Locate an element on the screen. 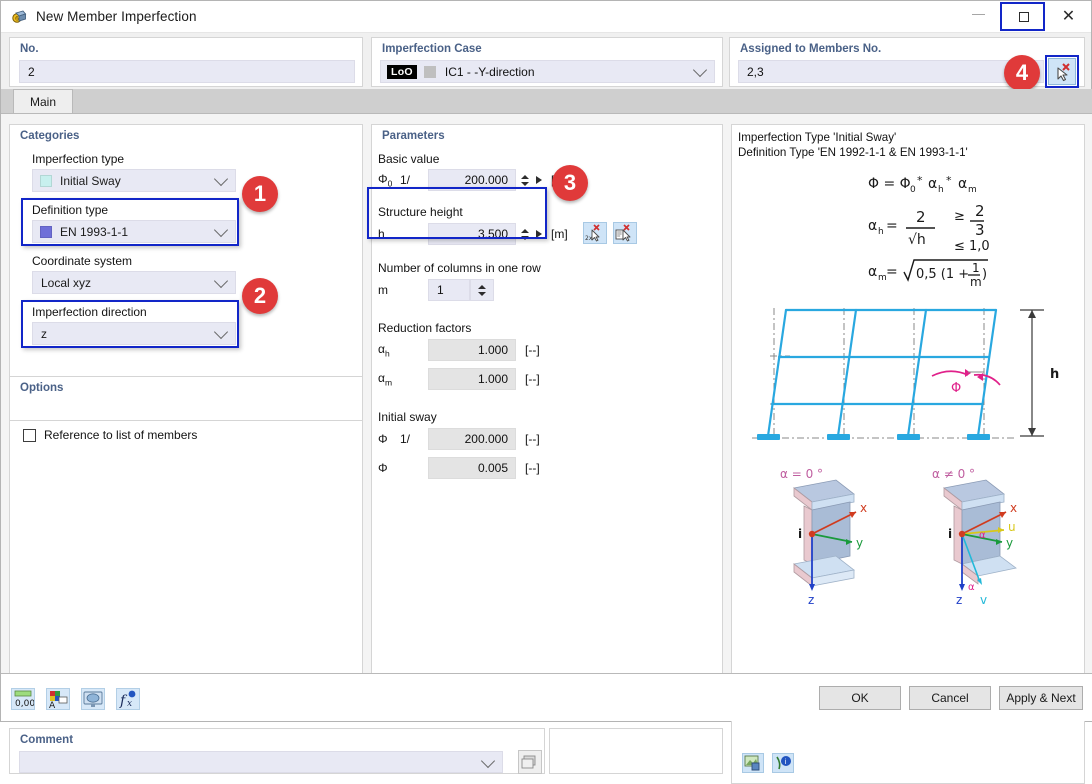 The height and width of the screenshot is (784, 1092). initial-sway-label: Initial sway is located at coordinates (407, 417).